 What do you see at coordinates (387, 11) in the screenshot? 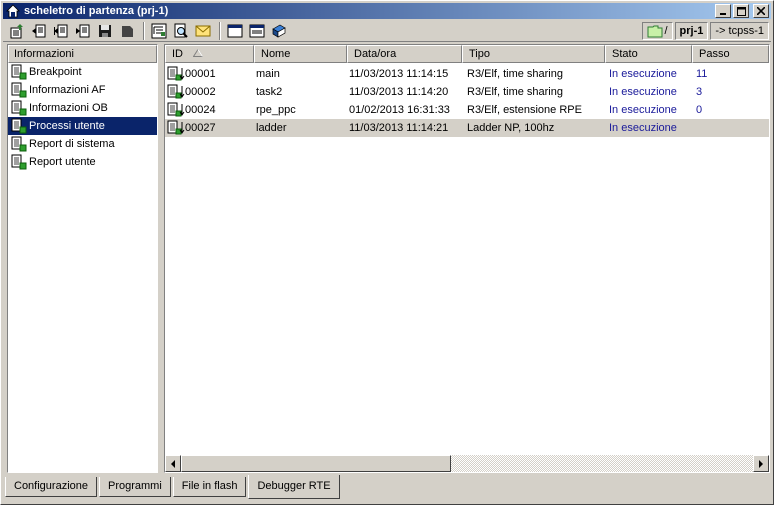
I see `title-bar: scheletro di partenza (prj-1)` at bounding box center [387, 11].